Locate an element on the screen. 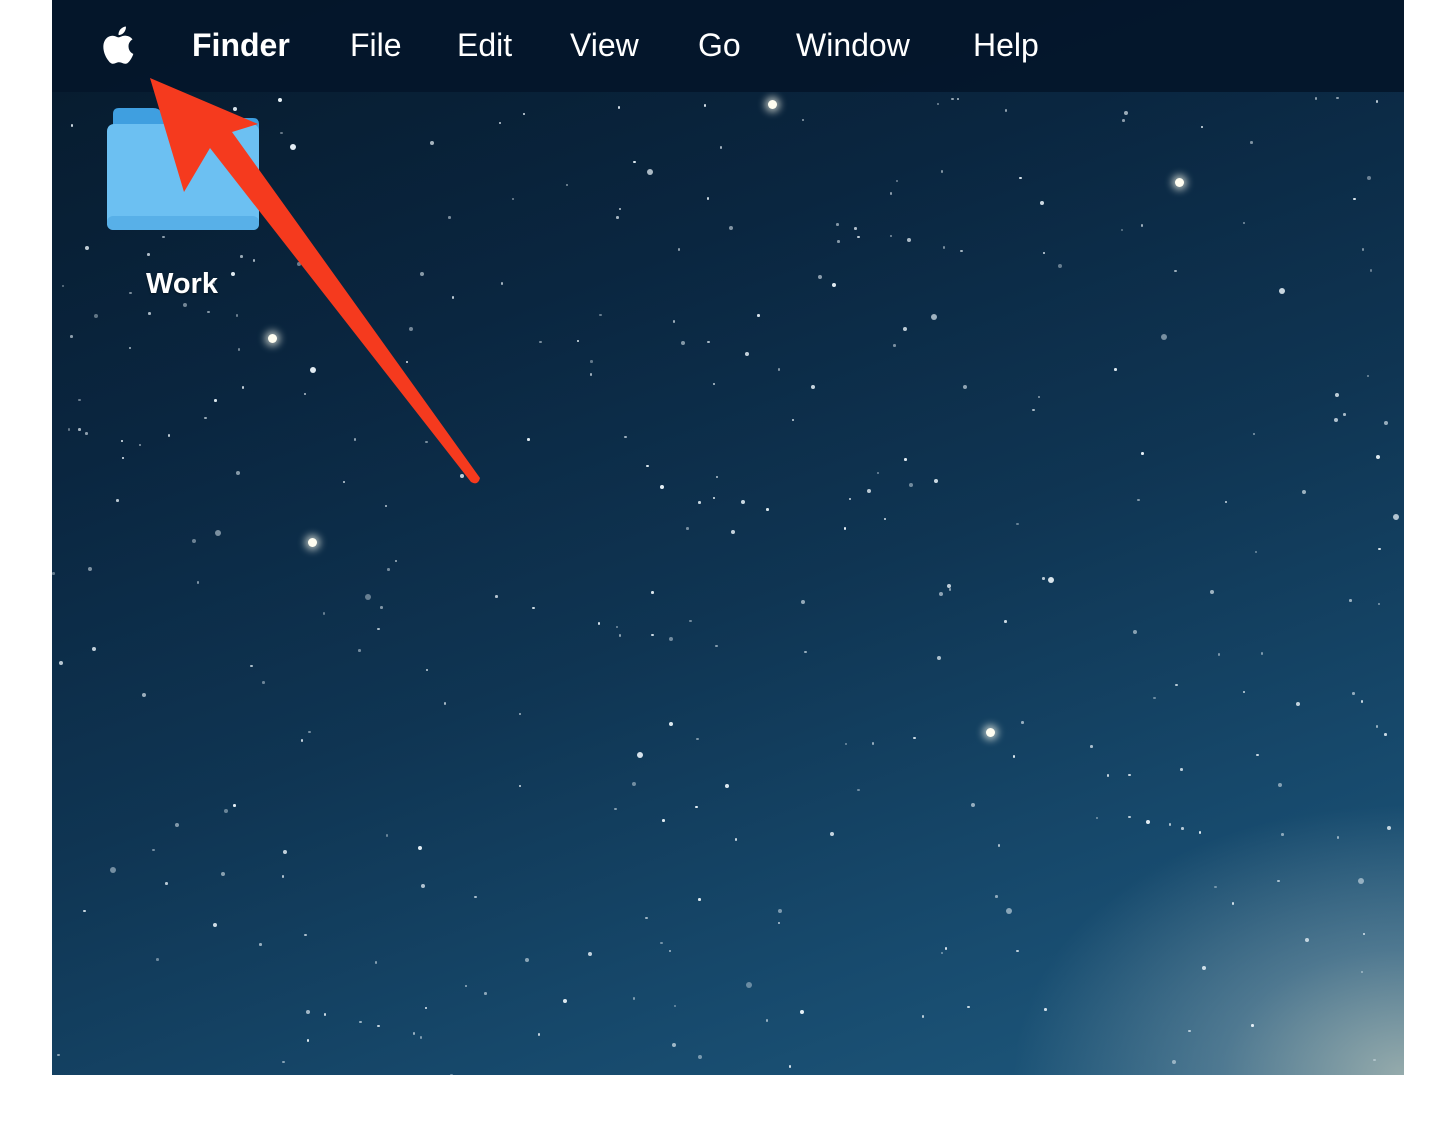 This screenshot has height=1128, width=1456. menu-view: View is located at coordinates (604, 45).